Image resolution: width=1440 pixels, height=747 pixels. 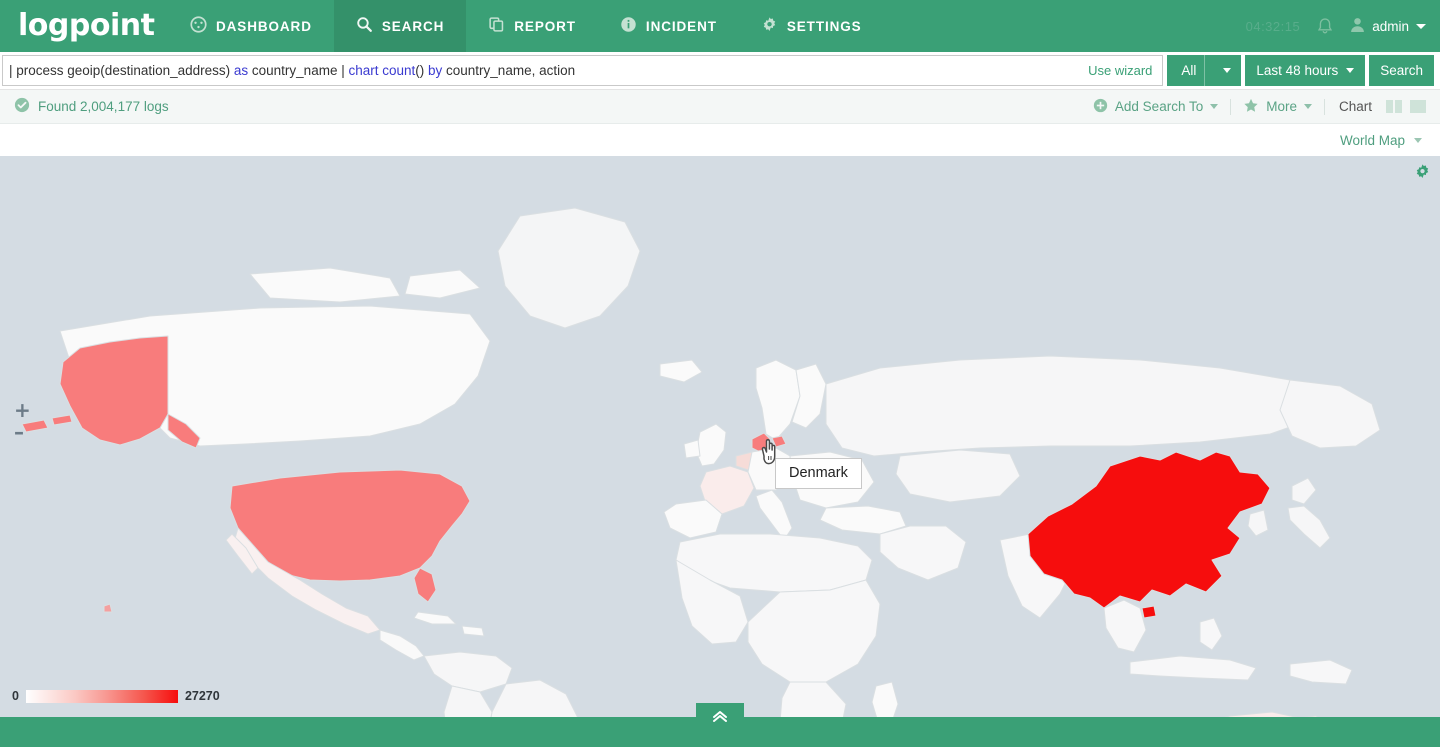 I want to click on brand-name: logpoint, so click(x=86, y=25).